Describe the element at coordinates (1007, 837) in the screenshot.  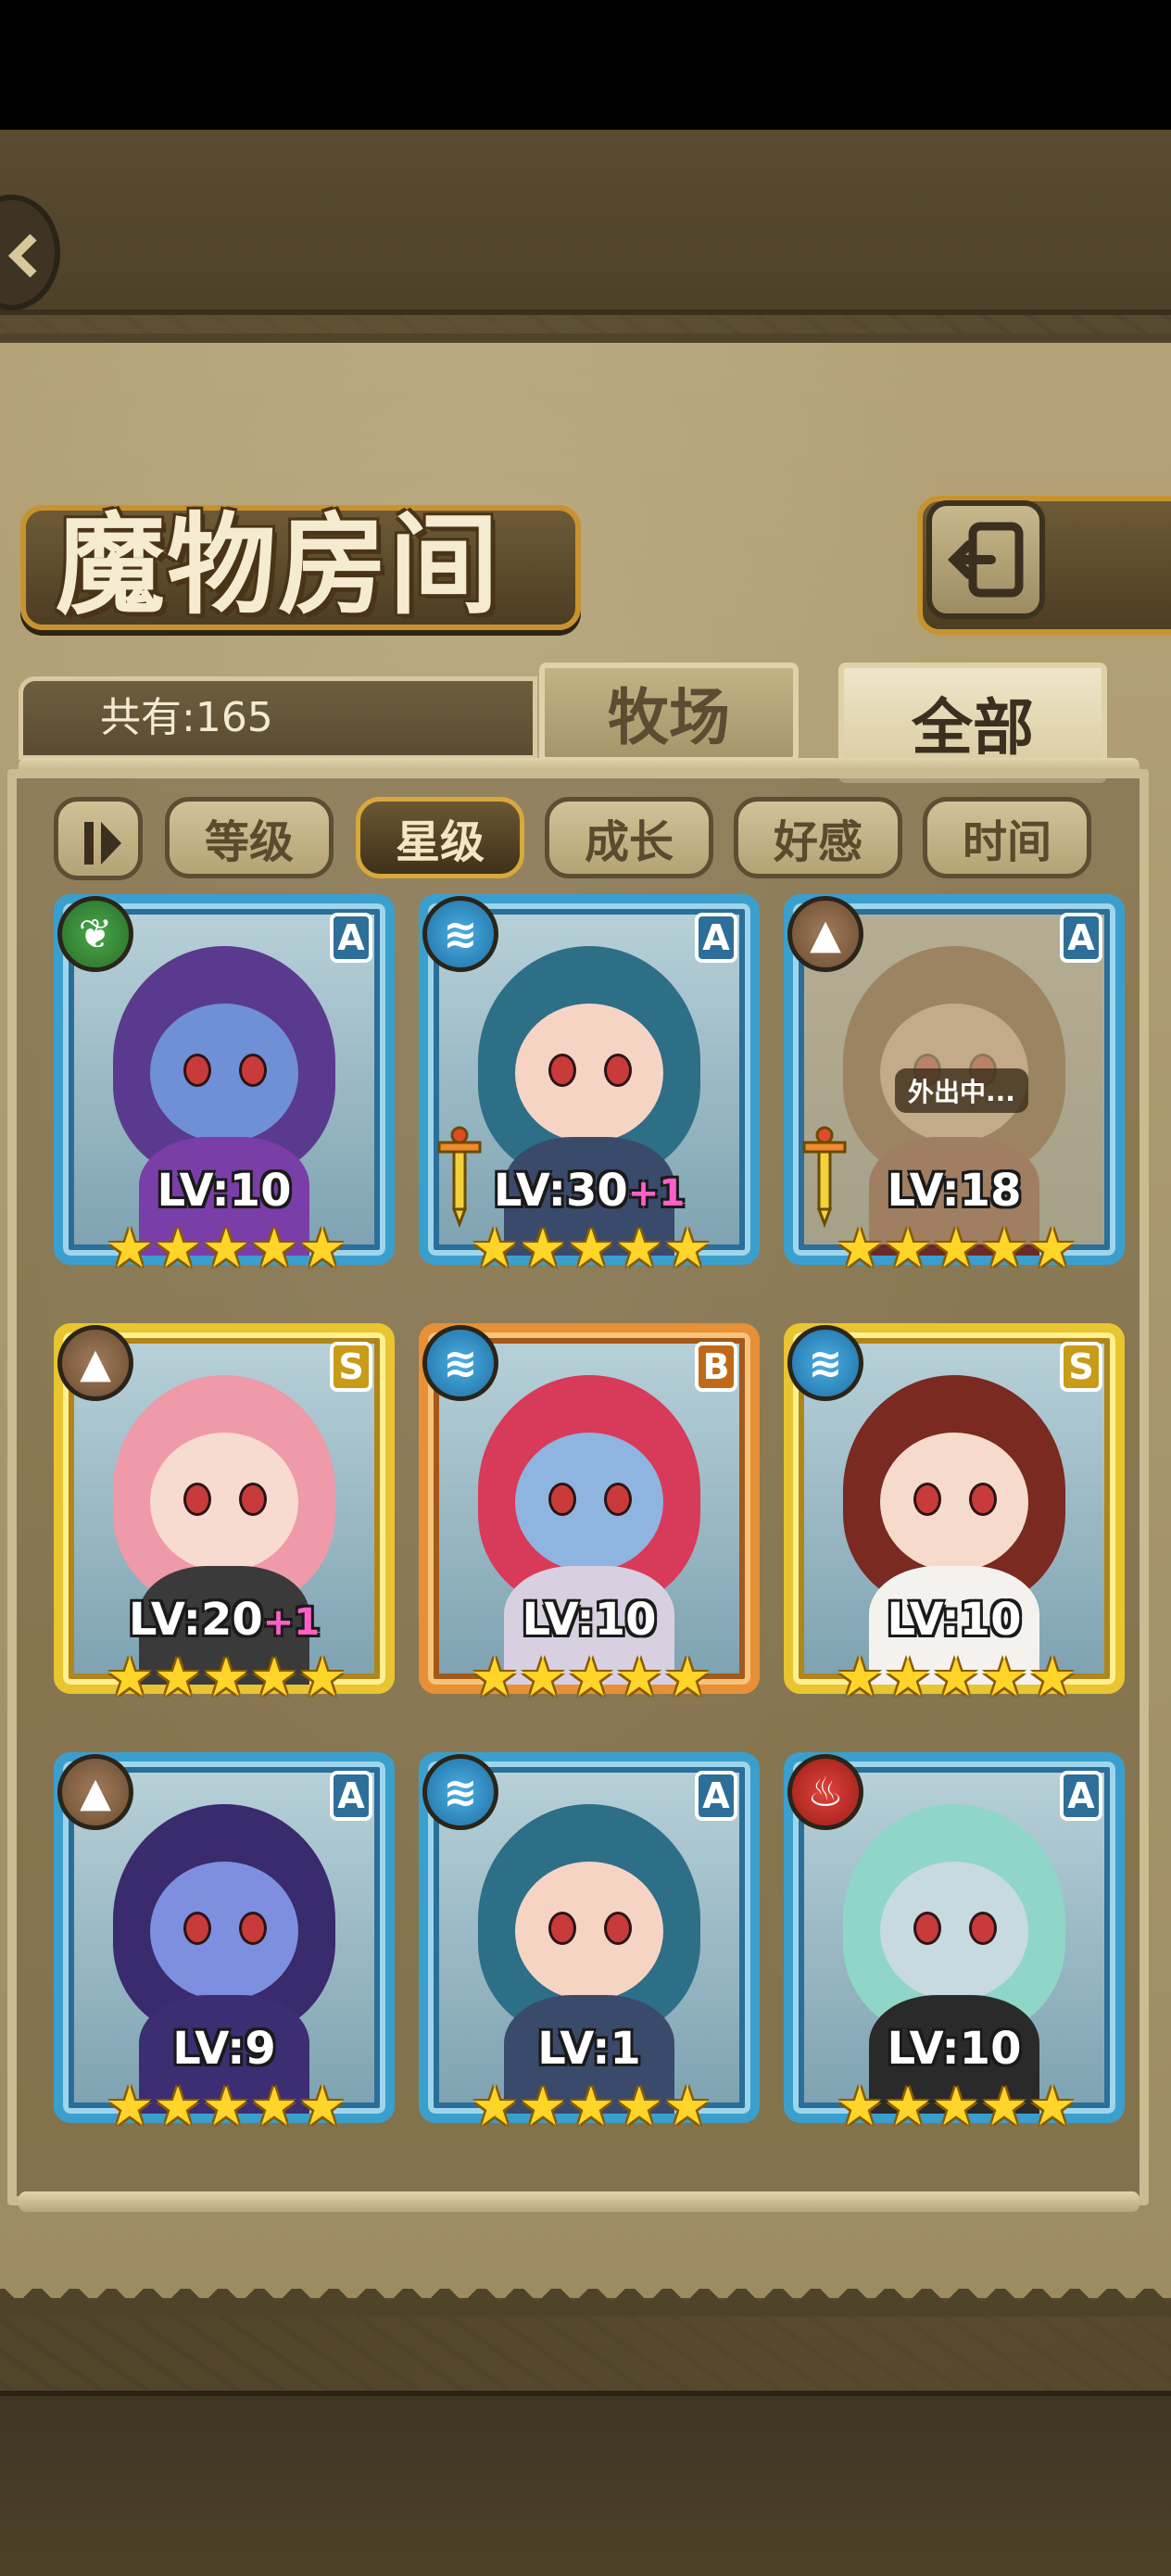
I see `sort-time-button: 时间` at that location.